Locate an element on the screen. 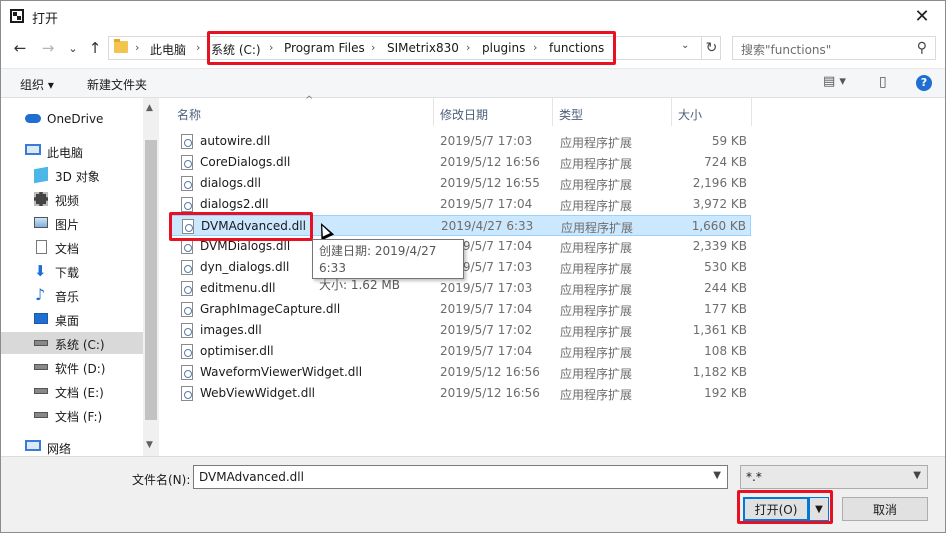 This screenshot has width=946, height=533. sidebar-item-videos: 视频 is located at coordinates (72, 199).